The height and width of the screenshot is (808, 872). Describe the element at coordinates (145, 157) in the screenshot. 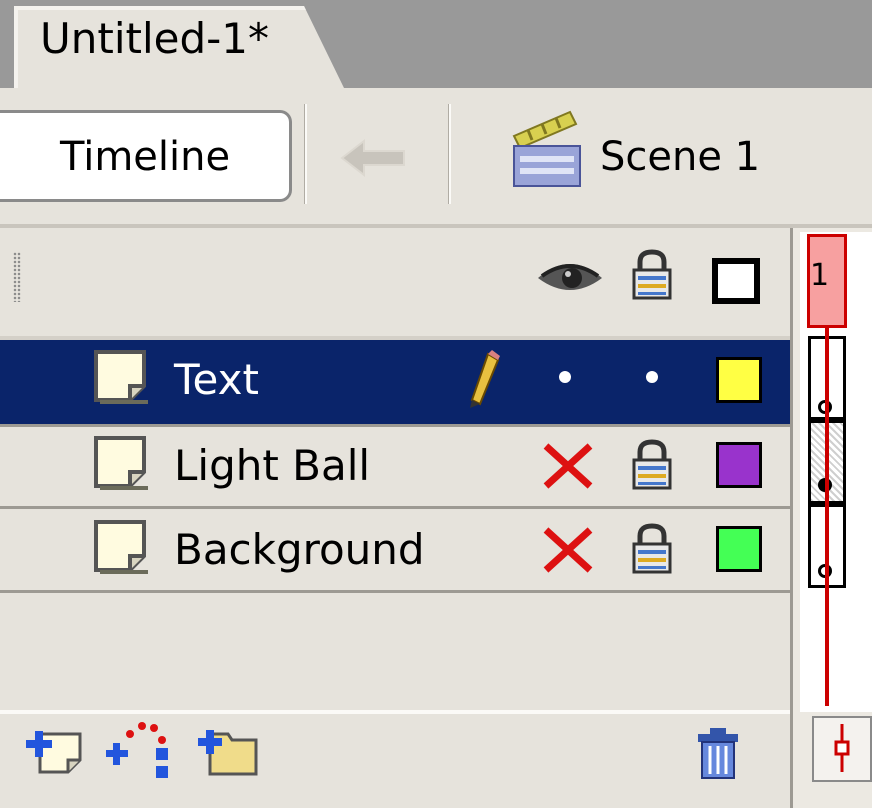

I see `timeline-toggle-label: Timeline` at that location.